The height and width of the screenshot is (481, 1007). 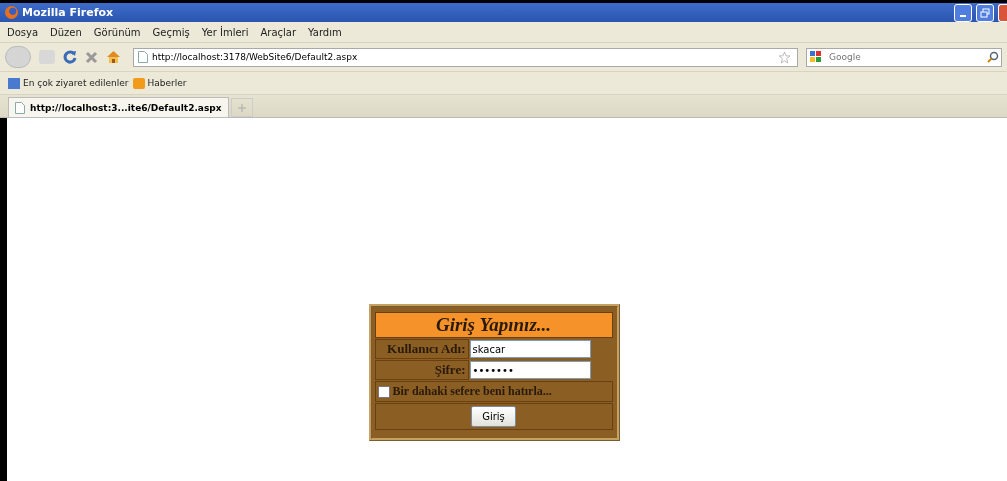 I want to click on restore-icon, so click(x=985, y=12).